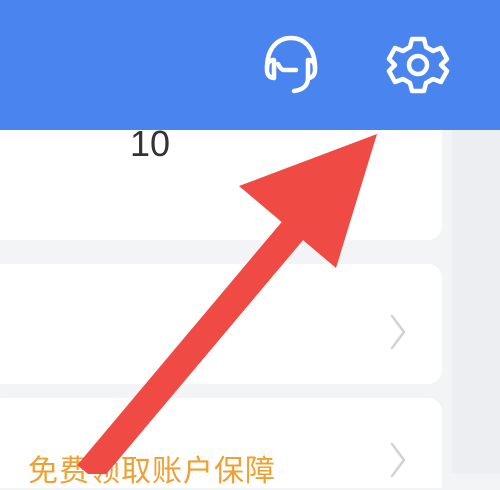  Describe the element at coordinates (476, 302) in the screenshot. I see `page-edge` at that location.